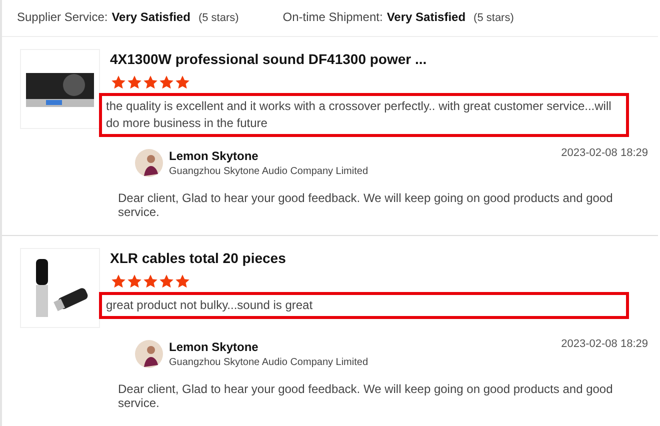 The height and width of the screenshot is (426, 660). What do you see at coordinates (384, 258) in the screenshot?
I see `product-title: XLR cables total 20 pieces` at bounding box center [384, 258].